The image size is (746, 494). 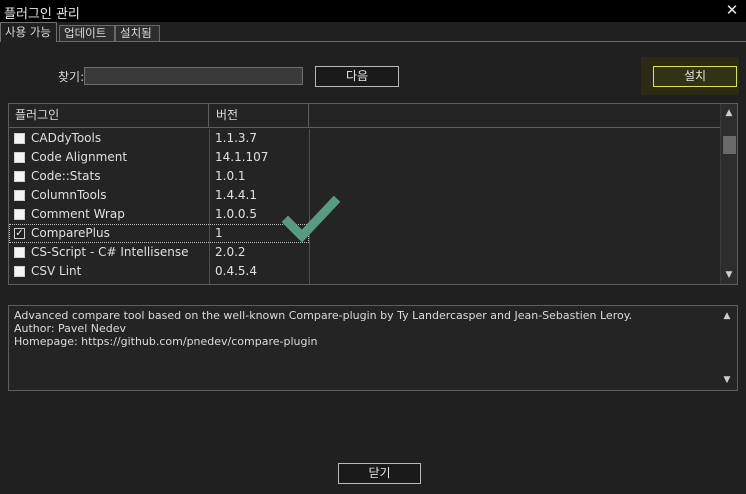 What do you see at coordinates (87, 33) in the screenshot?
I see `tab-updates: 업데이트` at bounding box center [87, 33].